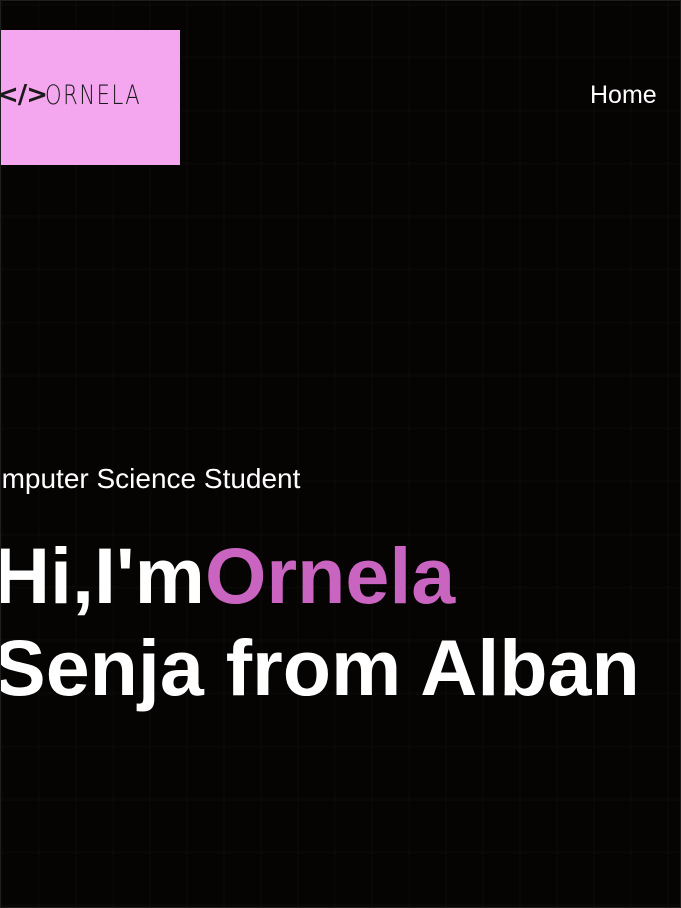 Image resolution: width=681 pixels, height=908 pixels. I want to click on hero-subtitle: omputer Science Student, so click(150, 478).